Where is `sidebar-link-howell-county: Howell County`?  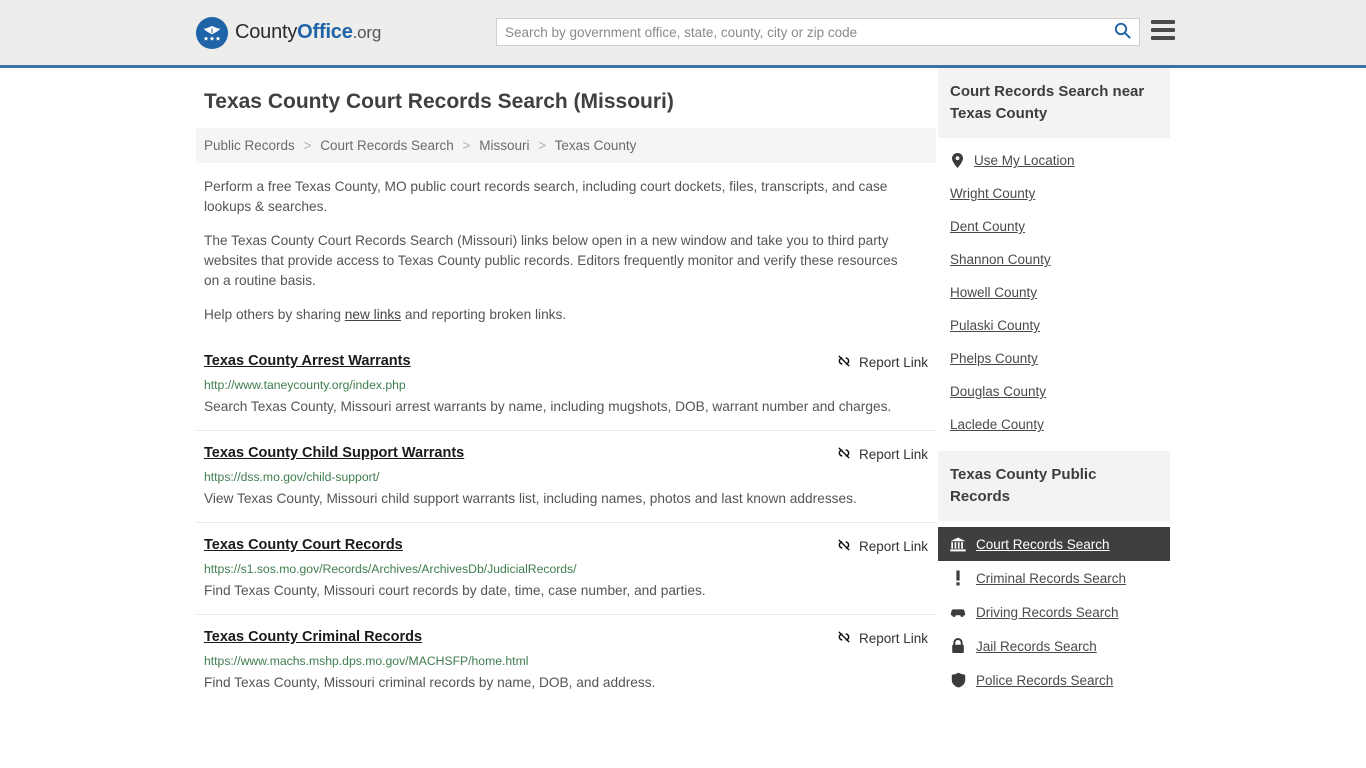 sidebar-link-howell-county: Howell County is located at coordinates (993, 292).